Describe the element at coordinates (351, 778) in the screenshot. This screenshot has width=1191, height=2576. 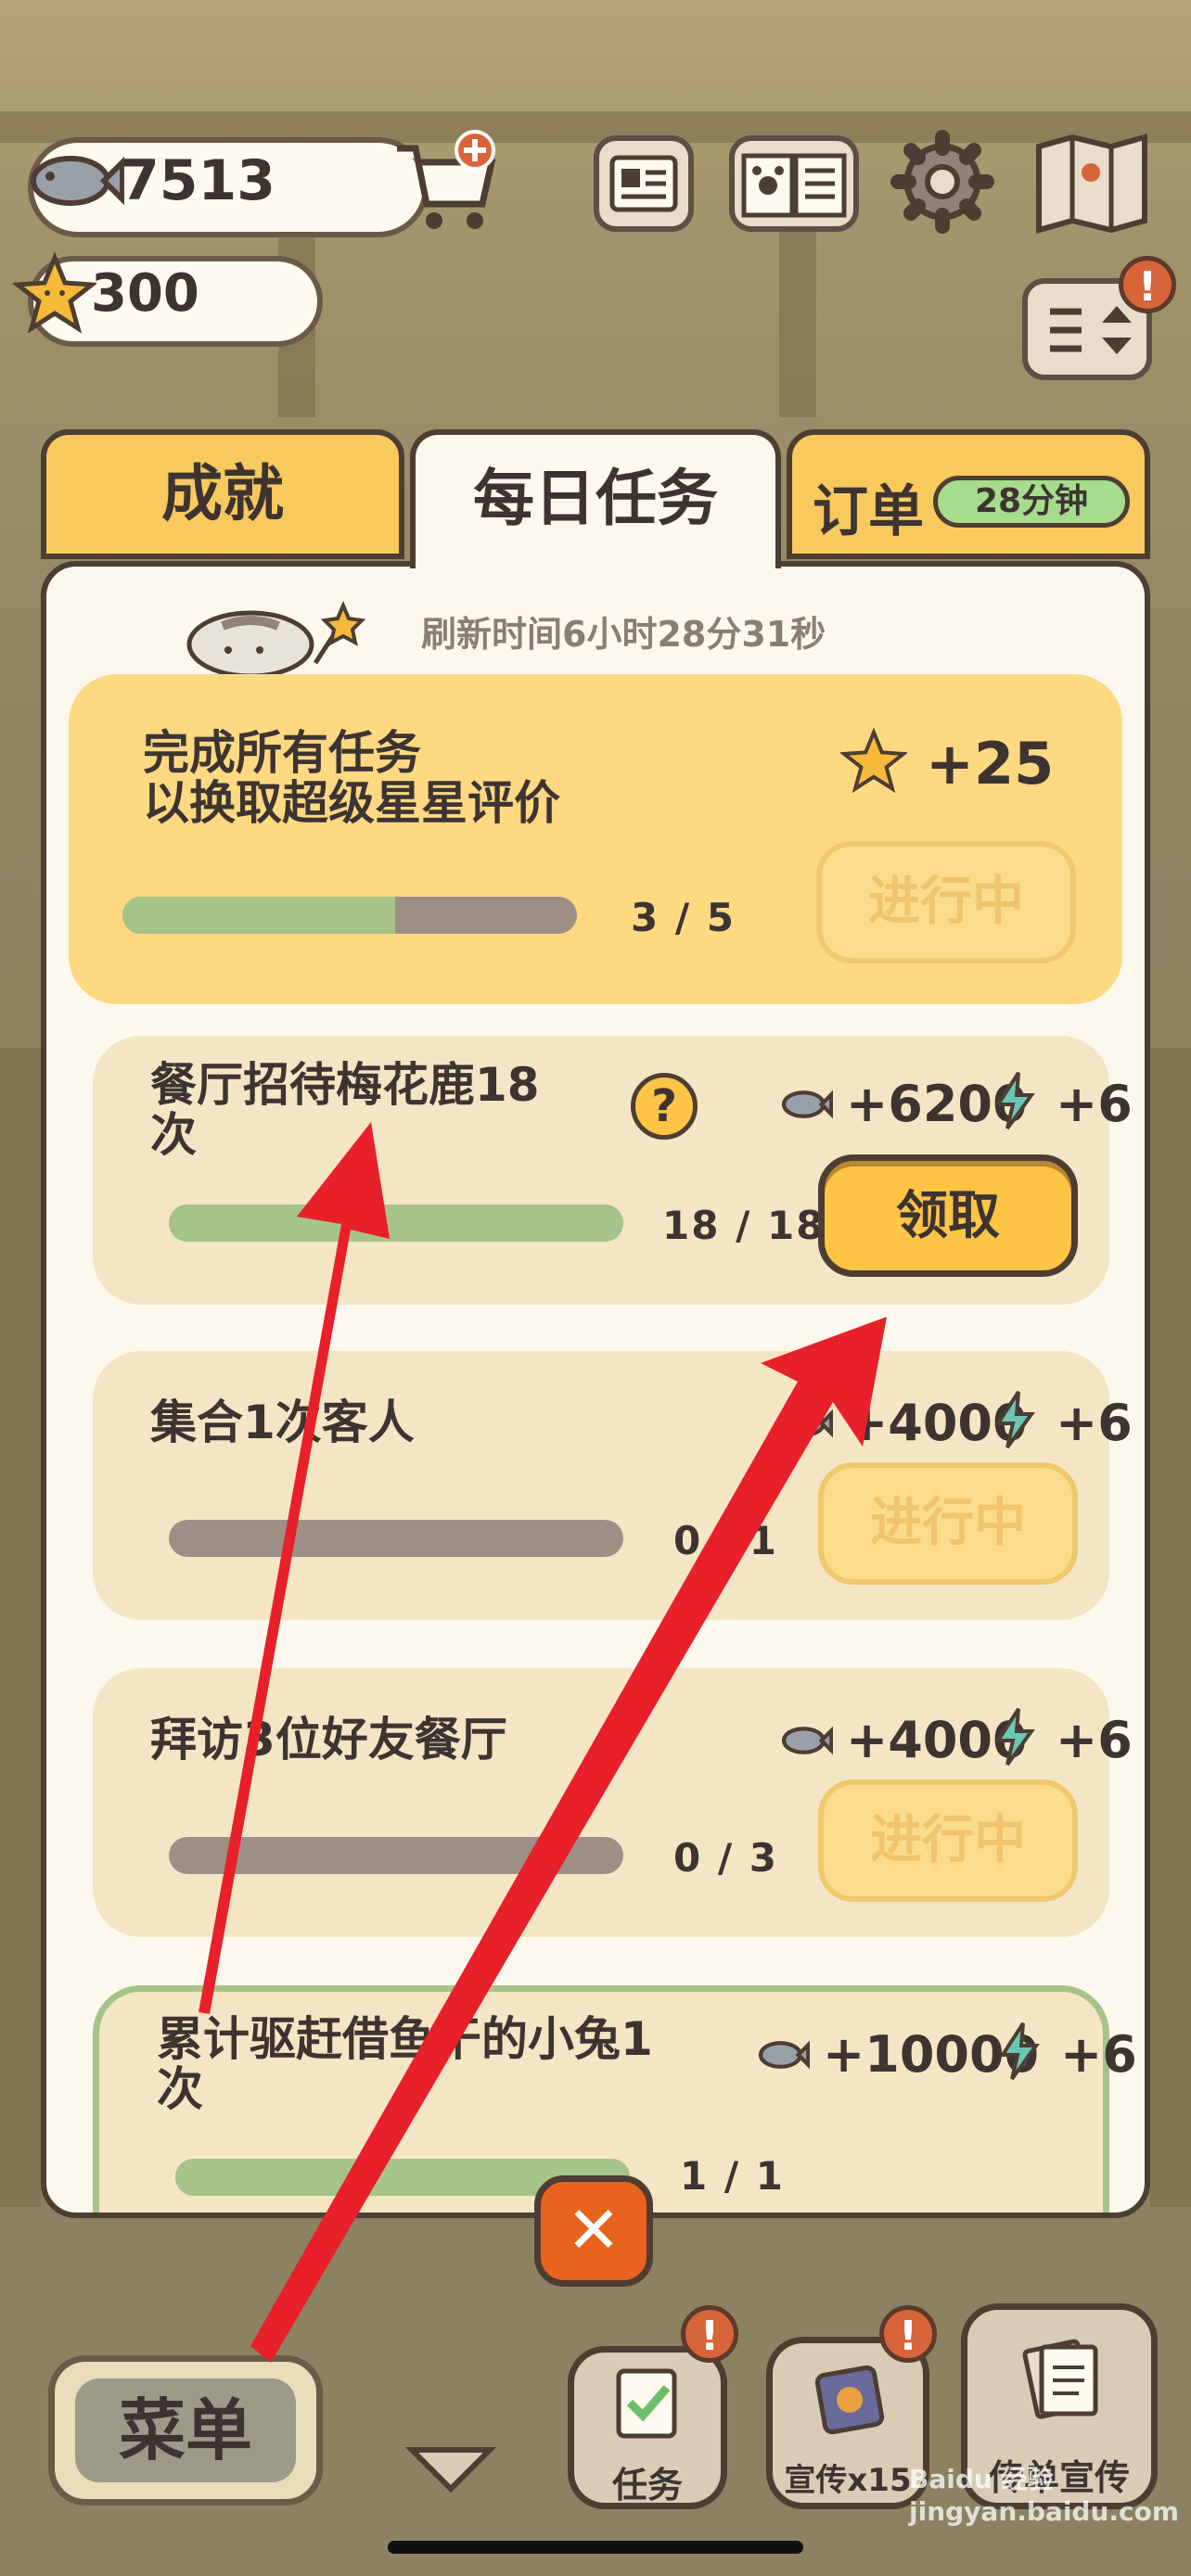
I see `task-title: 完成所有任务 以换取超级星星评价` at that location.